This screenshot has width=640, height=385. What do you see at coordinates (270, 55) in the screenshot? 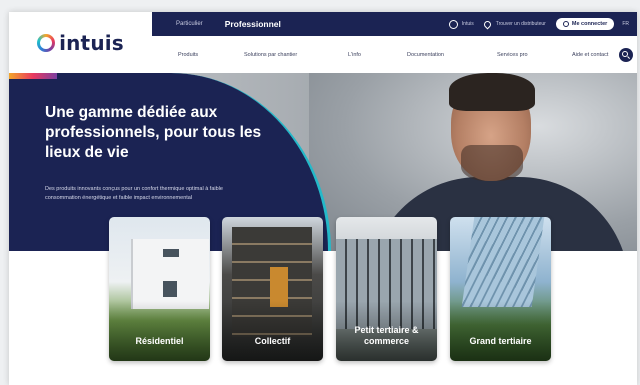
I see `nav-item-solutions: Solutions par chantier` at bounding box center [270, 55].